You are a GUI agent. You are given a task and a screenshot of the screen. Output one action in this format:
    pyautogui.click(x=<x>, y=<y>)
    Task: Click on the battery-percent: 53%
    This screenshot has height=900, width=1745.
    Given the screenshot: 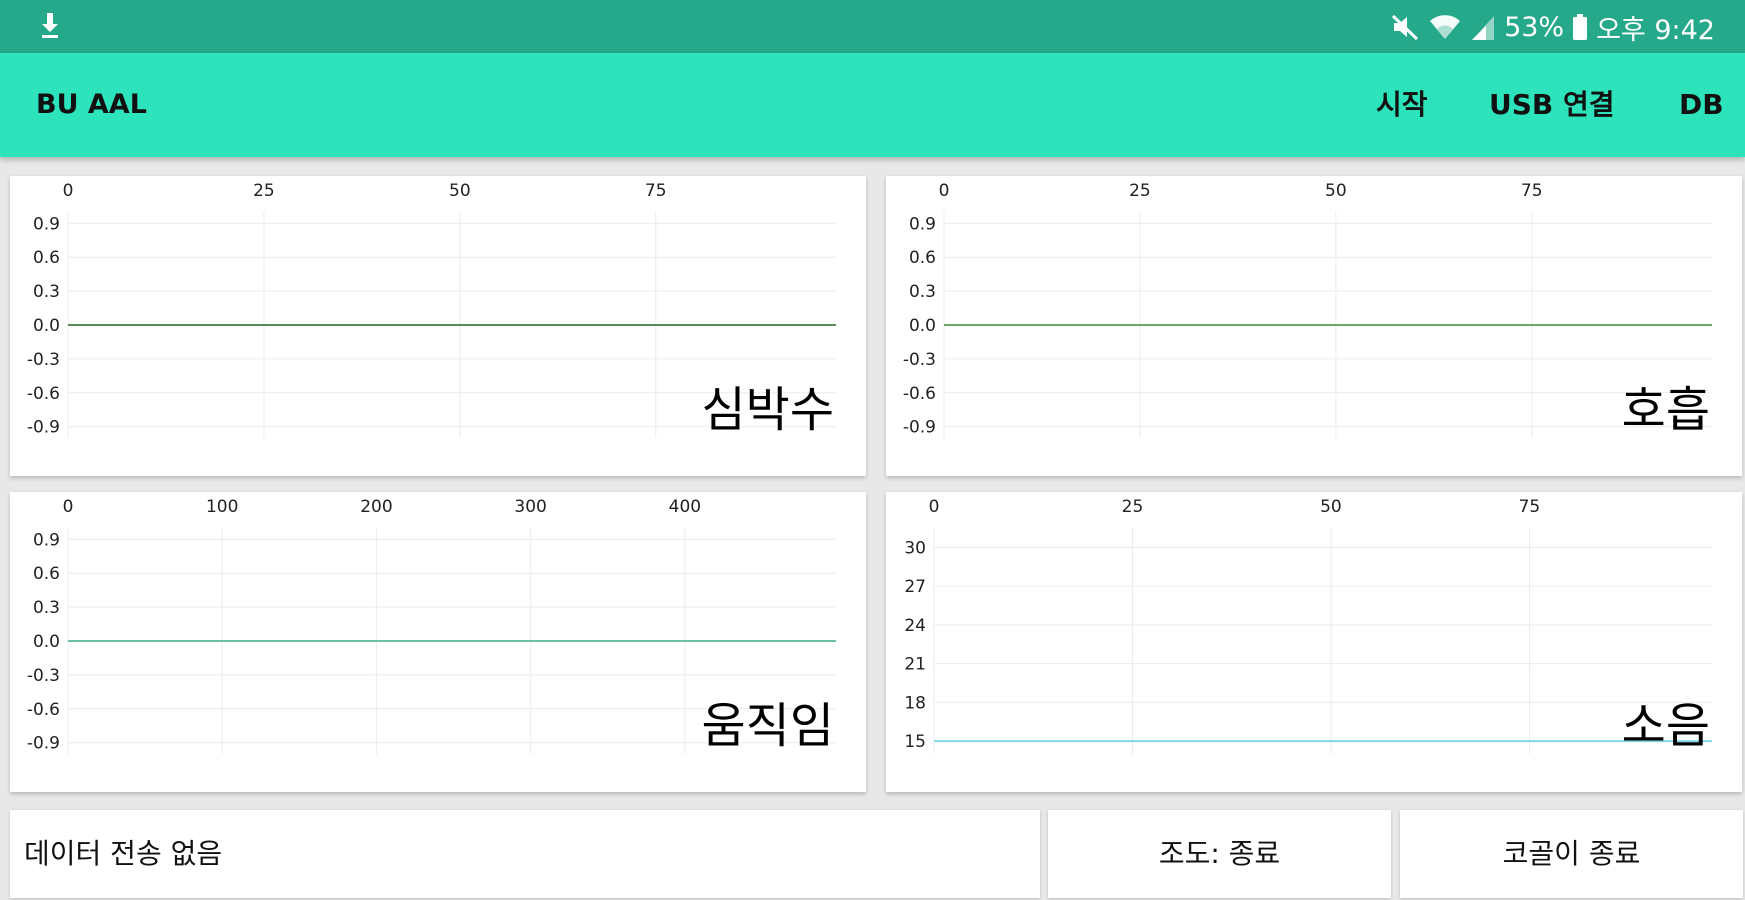 What is the action you would take?
    pyautogui.click(x=1534, y=27)
    